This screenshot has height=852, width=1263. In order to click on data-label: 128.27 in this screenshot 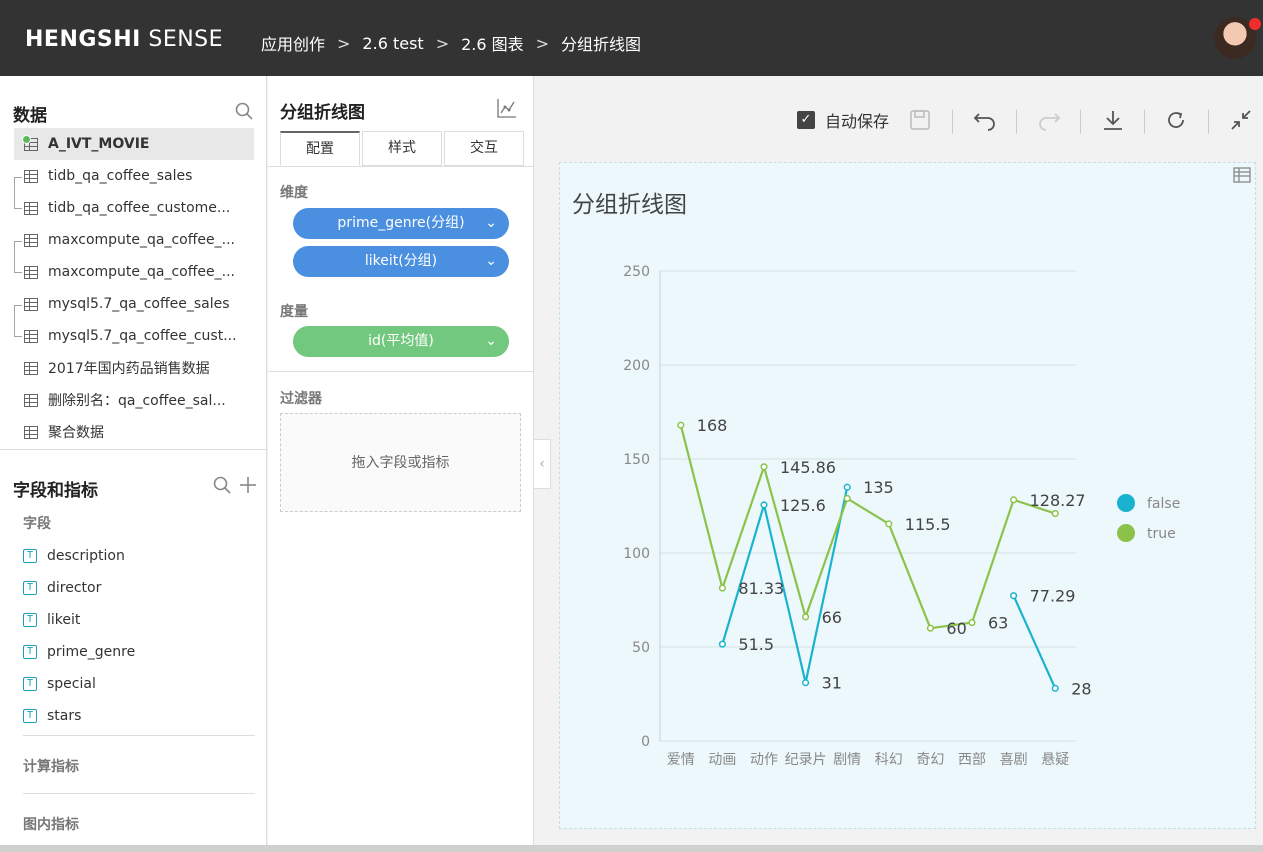, I will do `click(1058, 500)`.